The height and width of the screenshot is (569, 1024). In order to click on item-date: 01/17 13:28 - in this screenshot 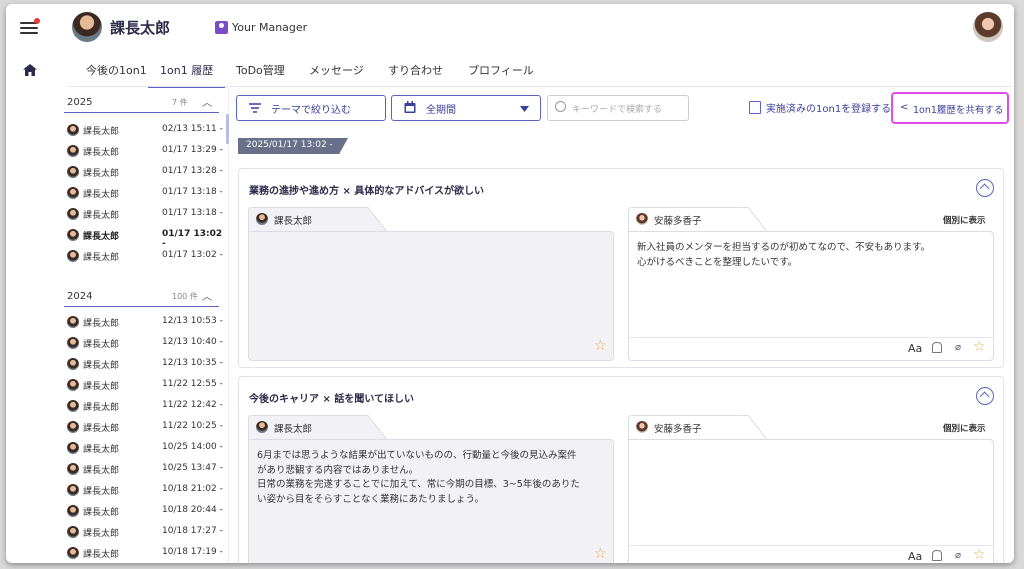, I will do `click(192, 171)`.